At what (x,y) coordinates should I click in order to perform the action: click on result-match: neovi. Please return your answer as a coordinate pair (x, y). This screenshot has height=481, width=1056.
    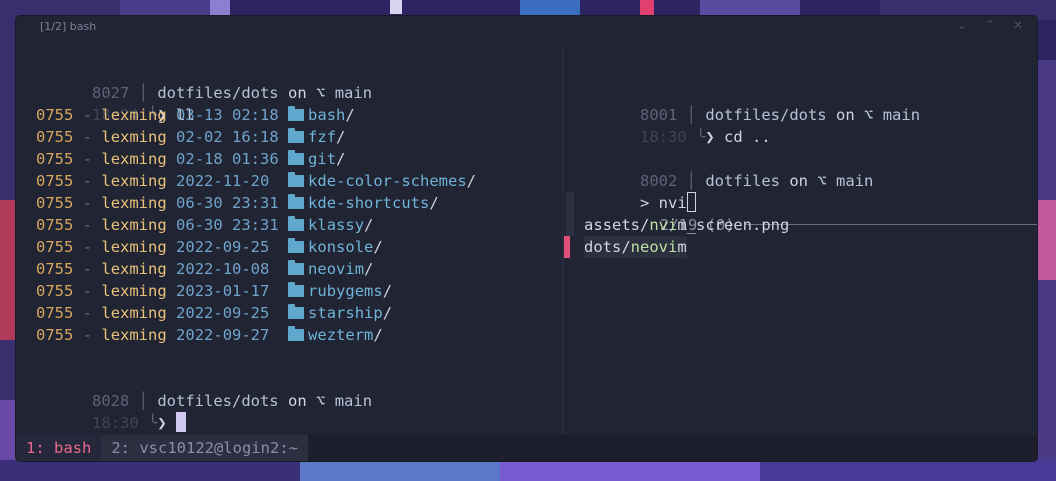
    Looking at the image, I should click on (654, 247).